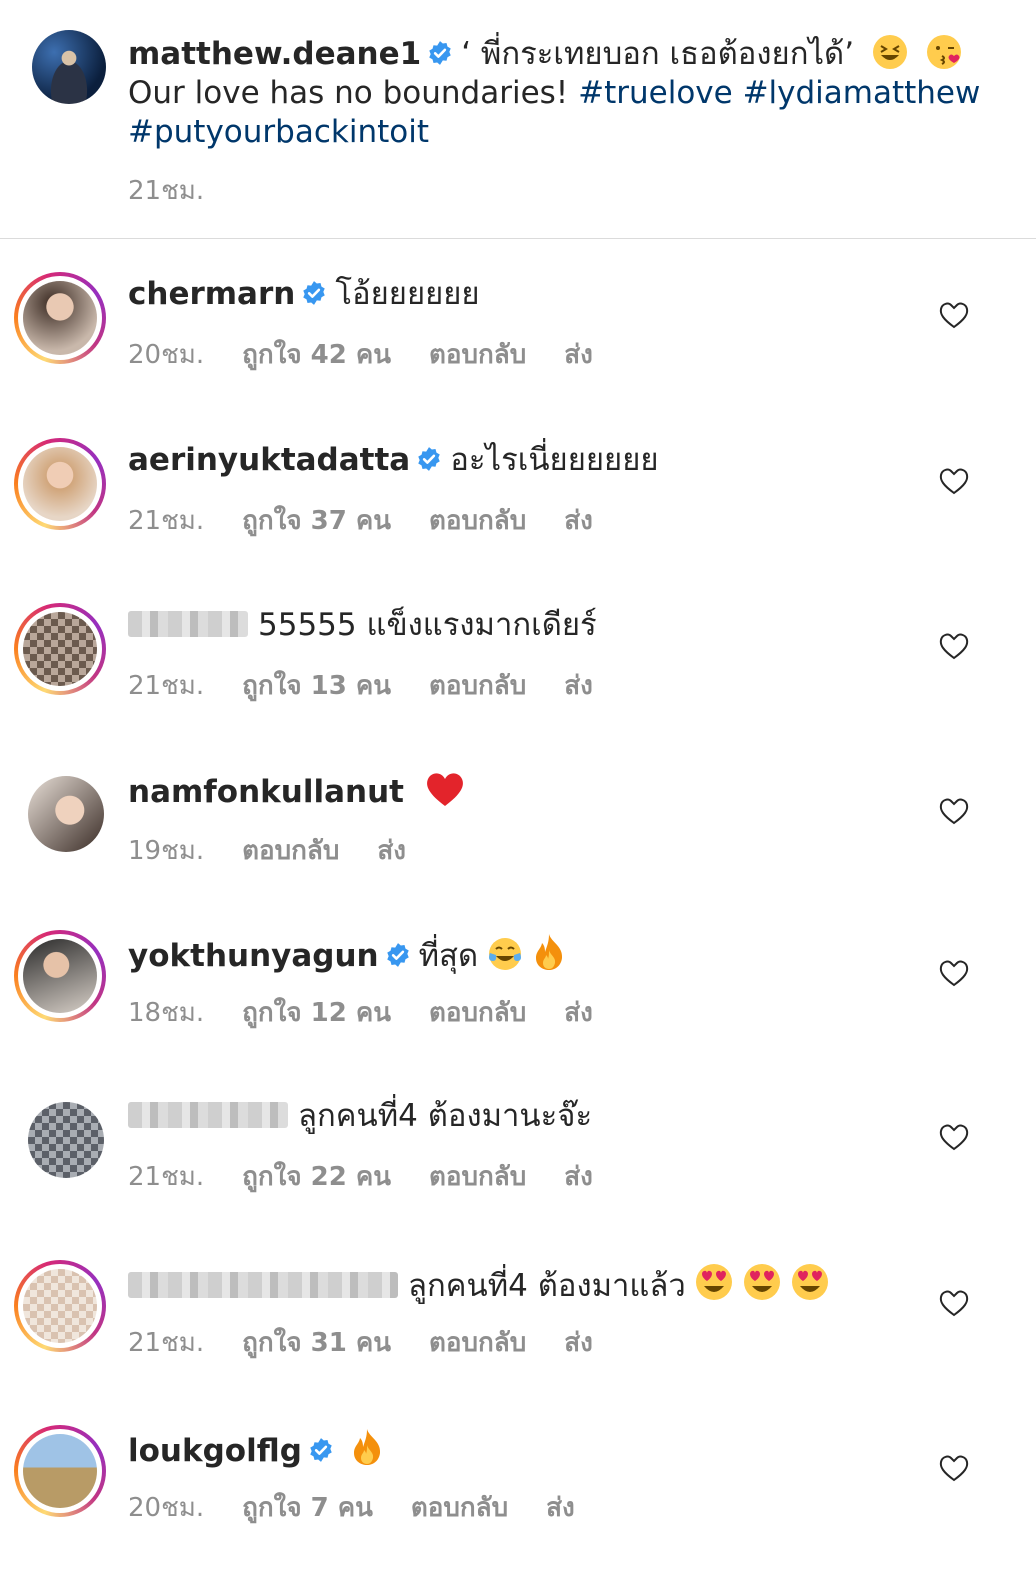 Image resolution: width=1036 pixels, height=1585 pixels. I want to click on comment-meta: 21ชม. ถูกใจ 31 คน ตอบกลับ ส่ง, so click(379, 1342).